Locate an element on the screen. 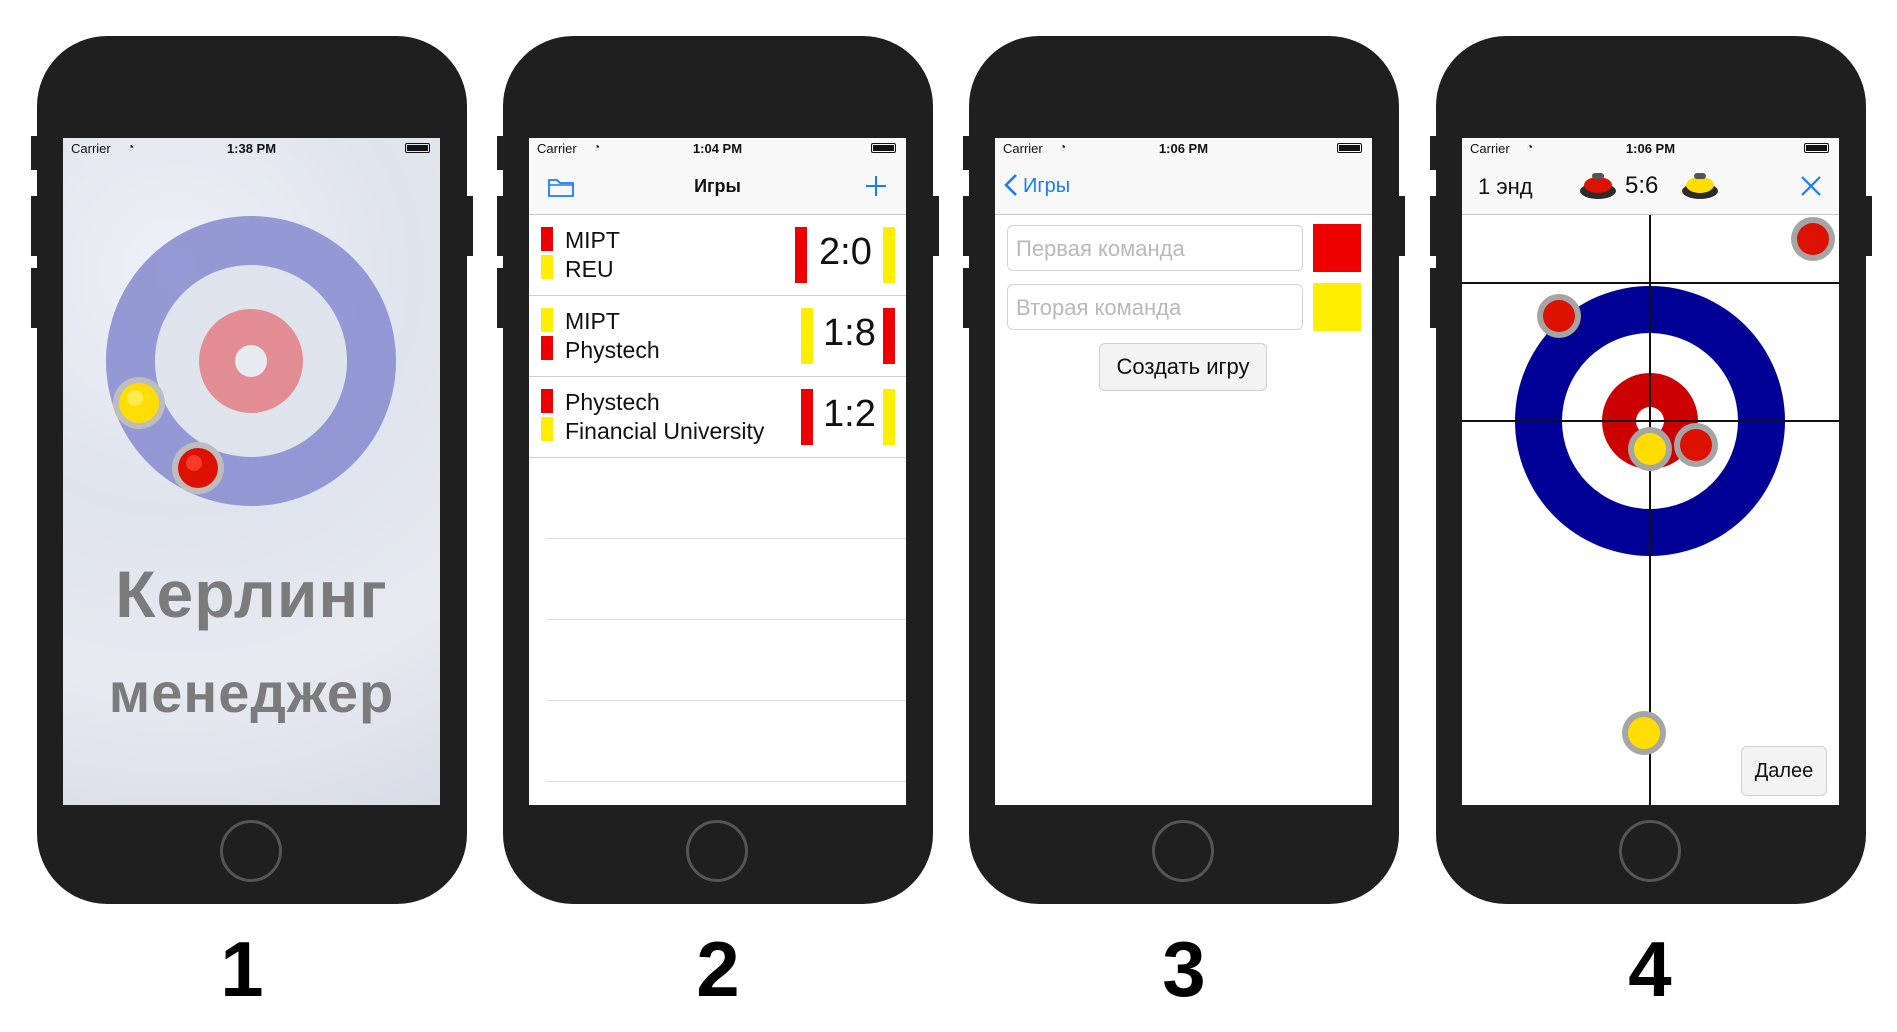 Image resolution: width=1897 pixels, height=1032 pixels. game-score: 5:6 is located at coordinates (1642, 185).